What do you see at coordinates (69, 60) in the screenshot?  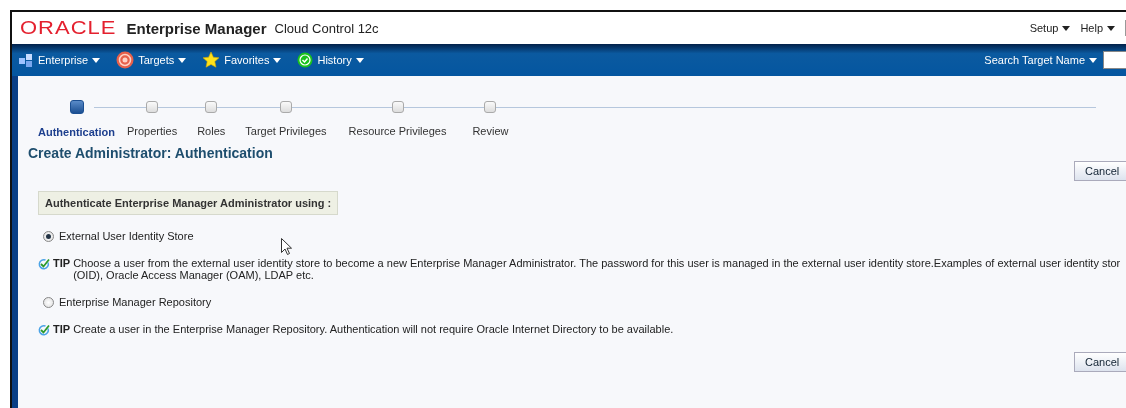 I see `nav-menu: Enterprise` at bounding box center [69, 60].